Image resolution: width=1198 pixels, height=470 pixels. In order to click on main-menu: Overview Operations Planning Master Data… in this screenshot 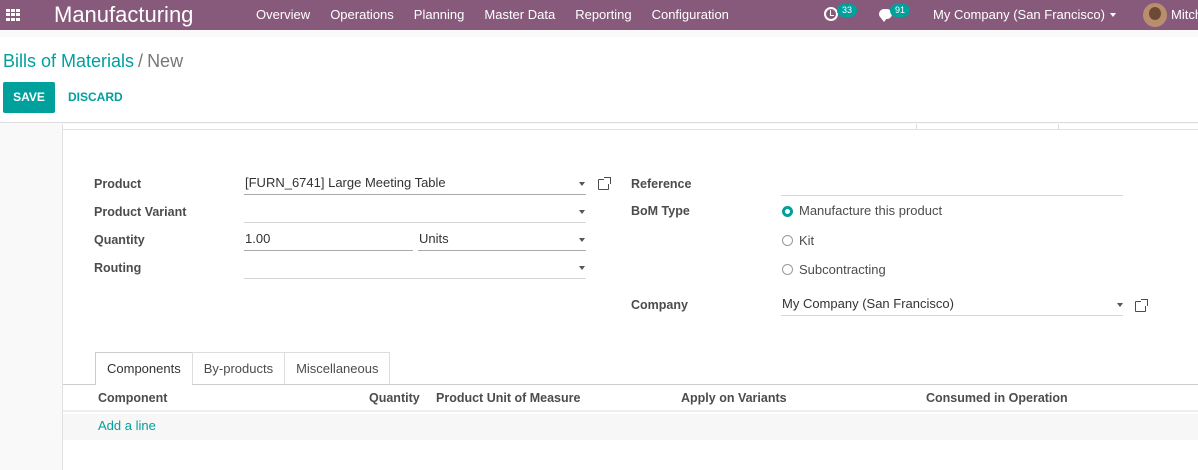, I will do `click(492, 15)`.